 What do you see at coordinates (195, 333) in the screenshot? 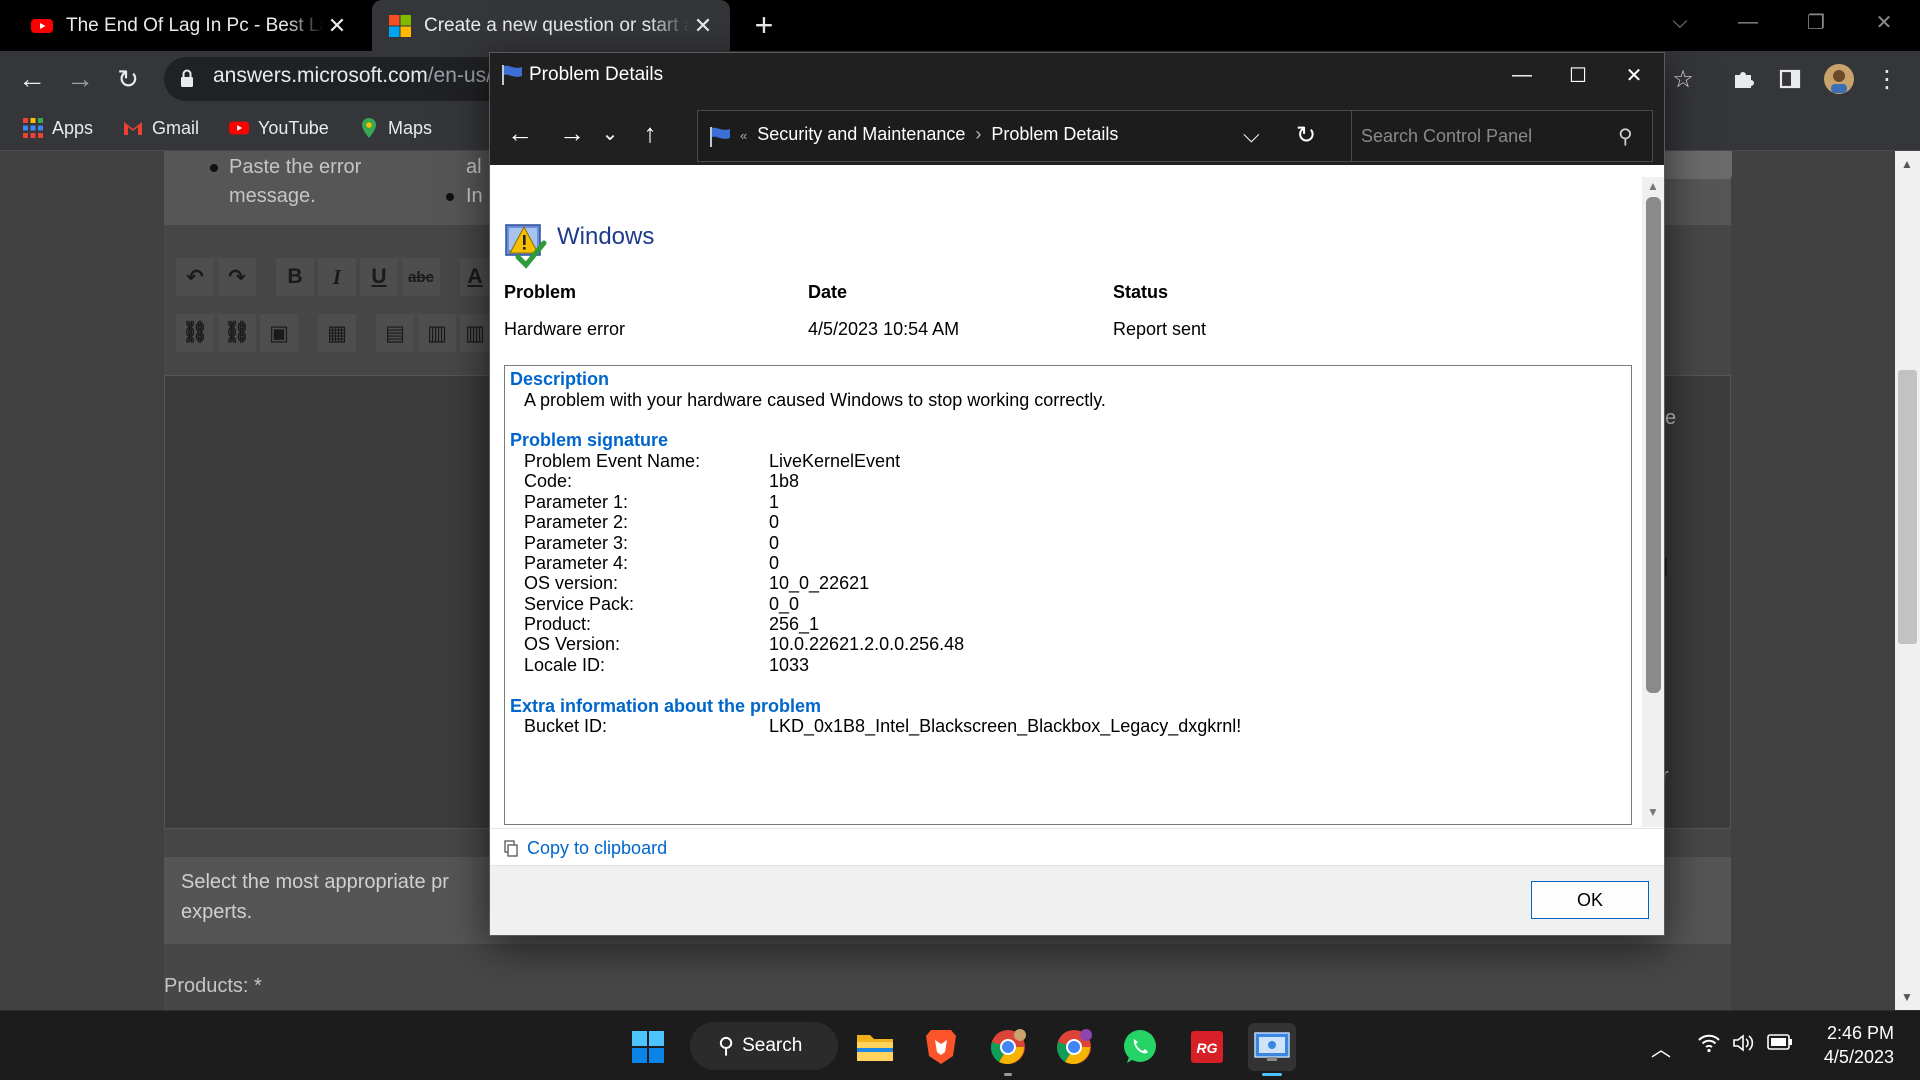
I see `link-icon: ⛓` at bounding box center [195, 333].